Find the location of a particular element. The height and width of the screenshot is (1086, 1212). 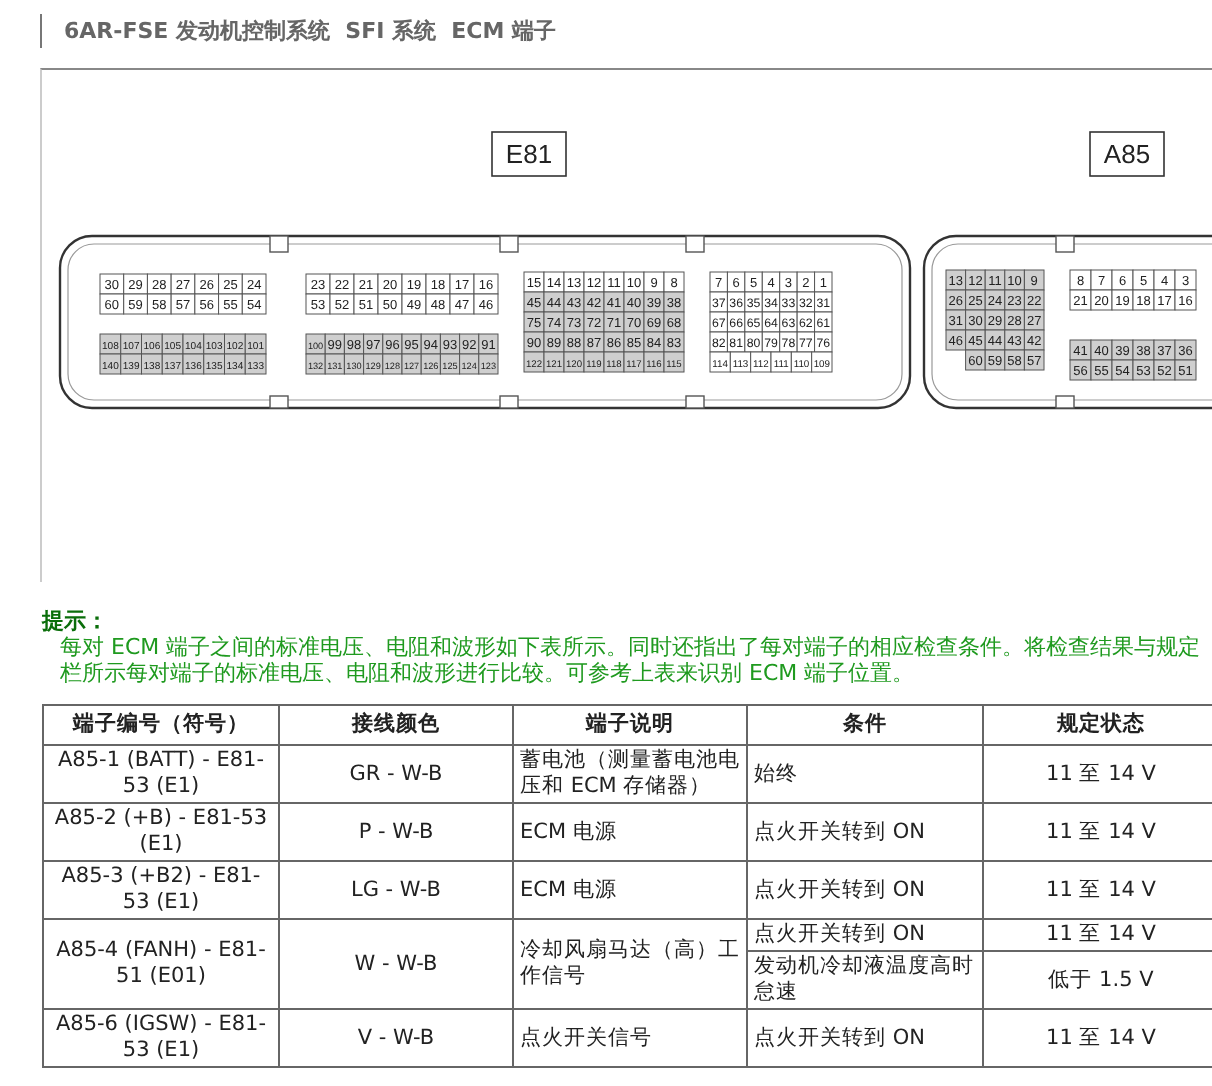

table-cell: 发动机冷却液温度高时怠速 is located at coordinates (865, 980).